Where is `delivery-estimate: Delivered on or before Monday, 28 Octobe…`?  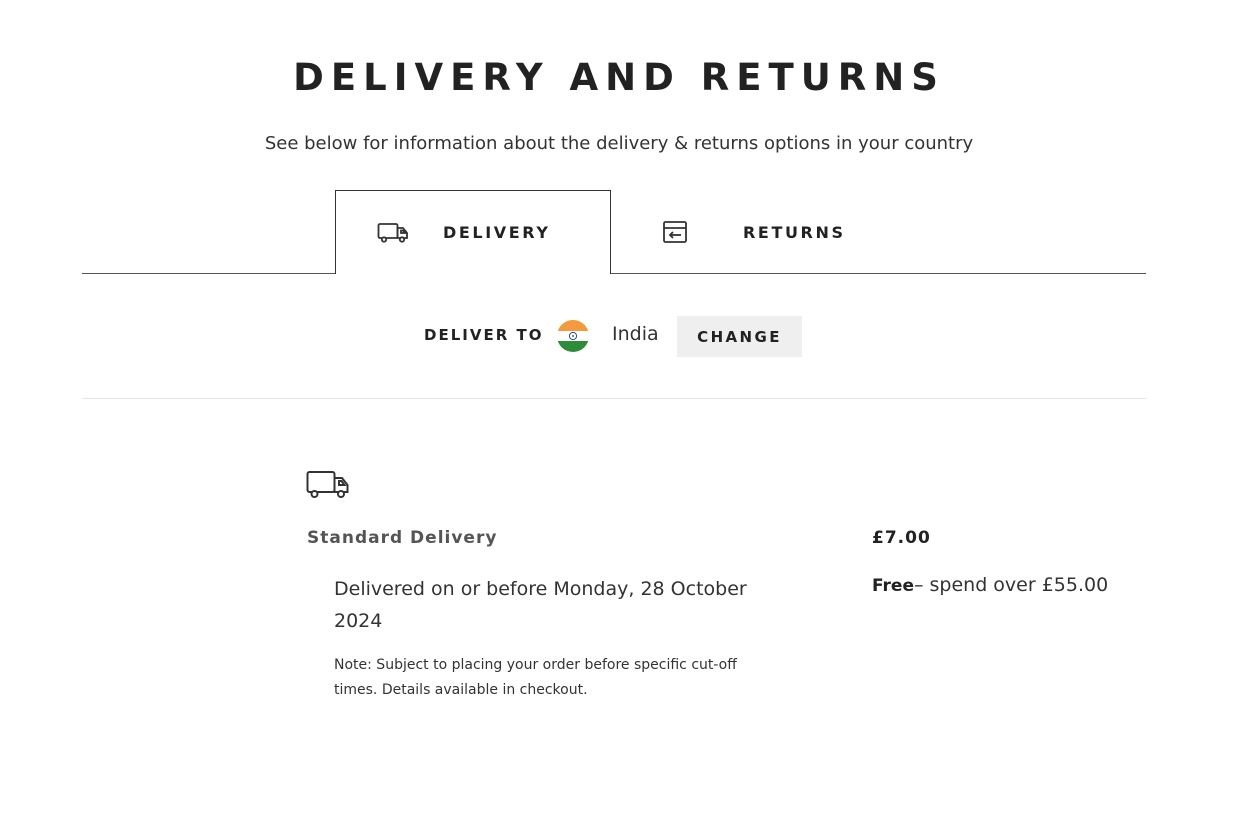
delivery-estimate: Delivered on or before Monday, 28 Octobe… is located at coordinates (540, 605).